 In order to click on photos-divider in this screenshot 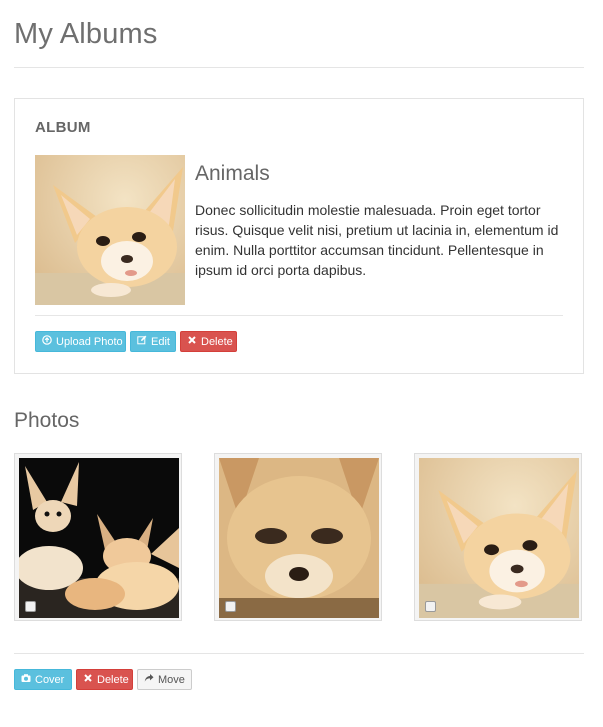, I will do `click(299, 653)`.